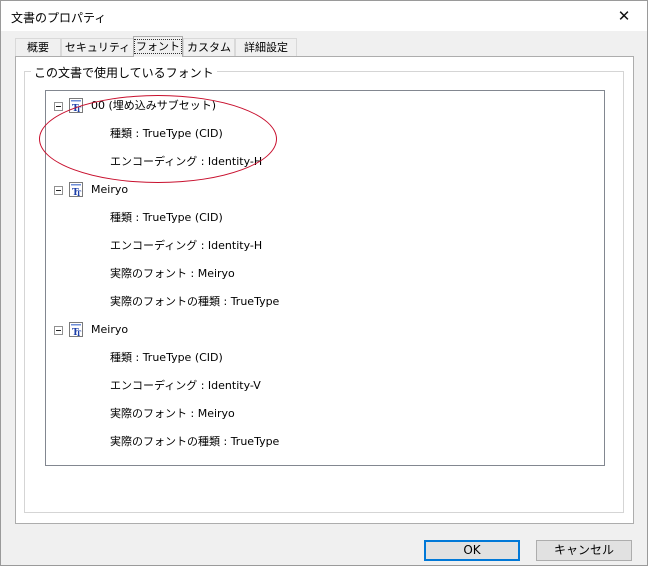 Image resolution: width=648 pixels, height=566 pixels. I want to click on close-icon: ✕, so click(624, 16).